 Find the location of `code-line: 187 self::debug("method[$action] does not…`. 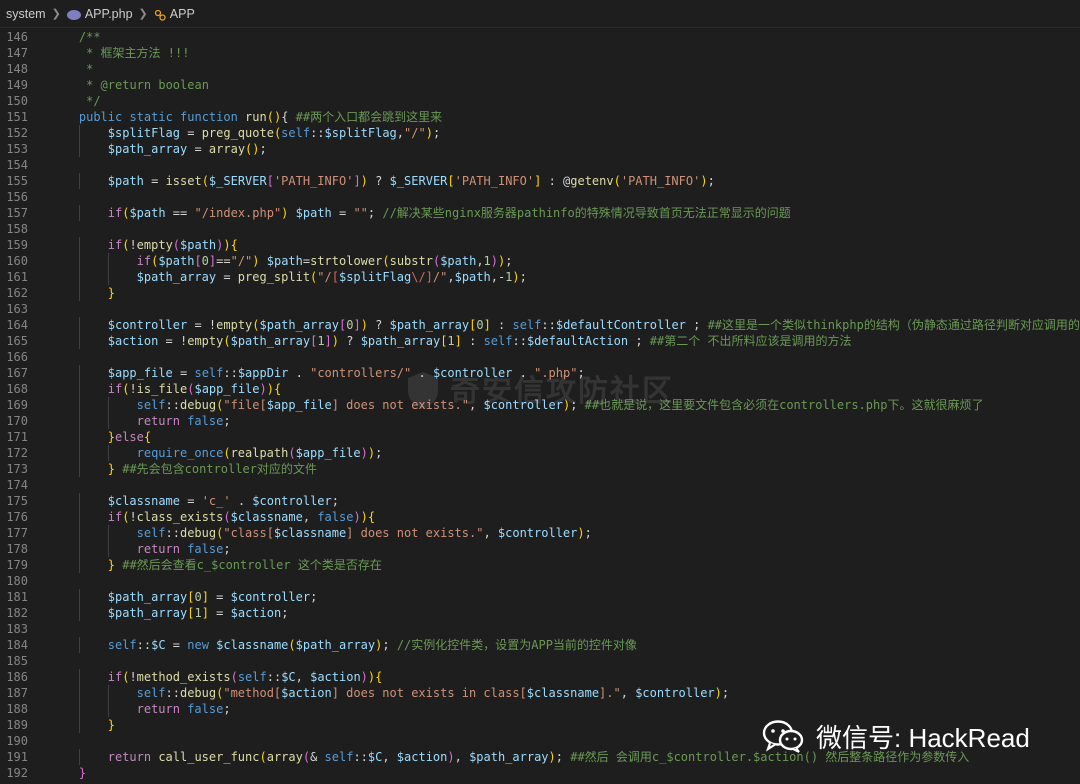

code-line: 187 self::debug("method[$action] does not… is located at coordinates (540, 693).